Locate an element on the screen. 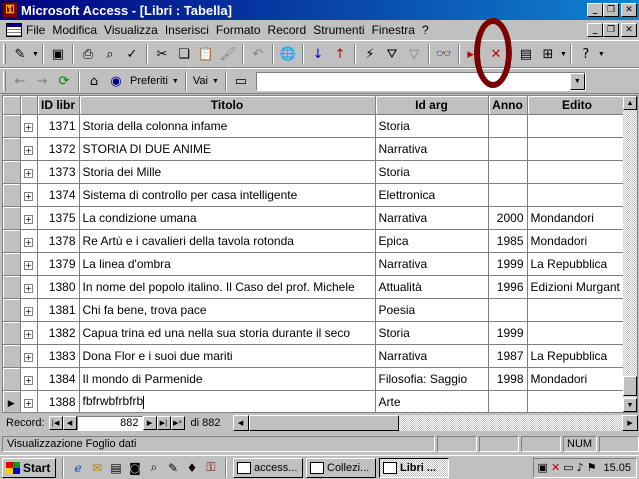  cell-id: 1384 is located at coordinates (58, 379).